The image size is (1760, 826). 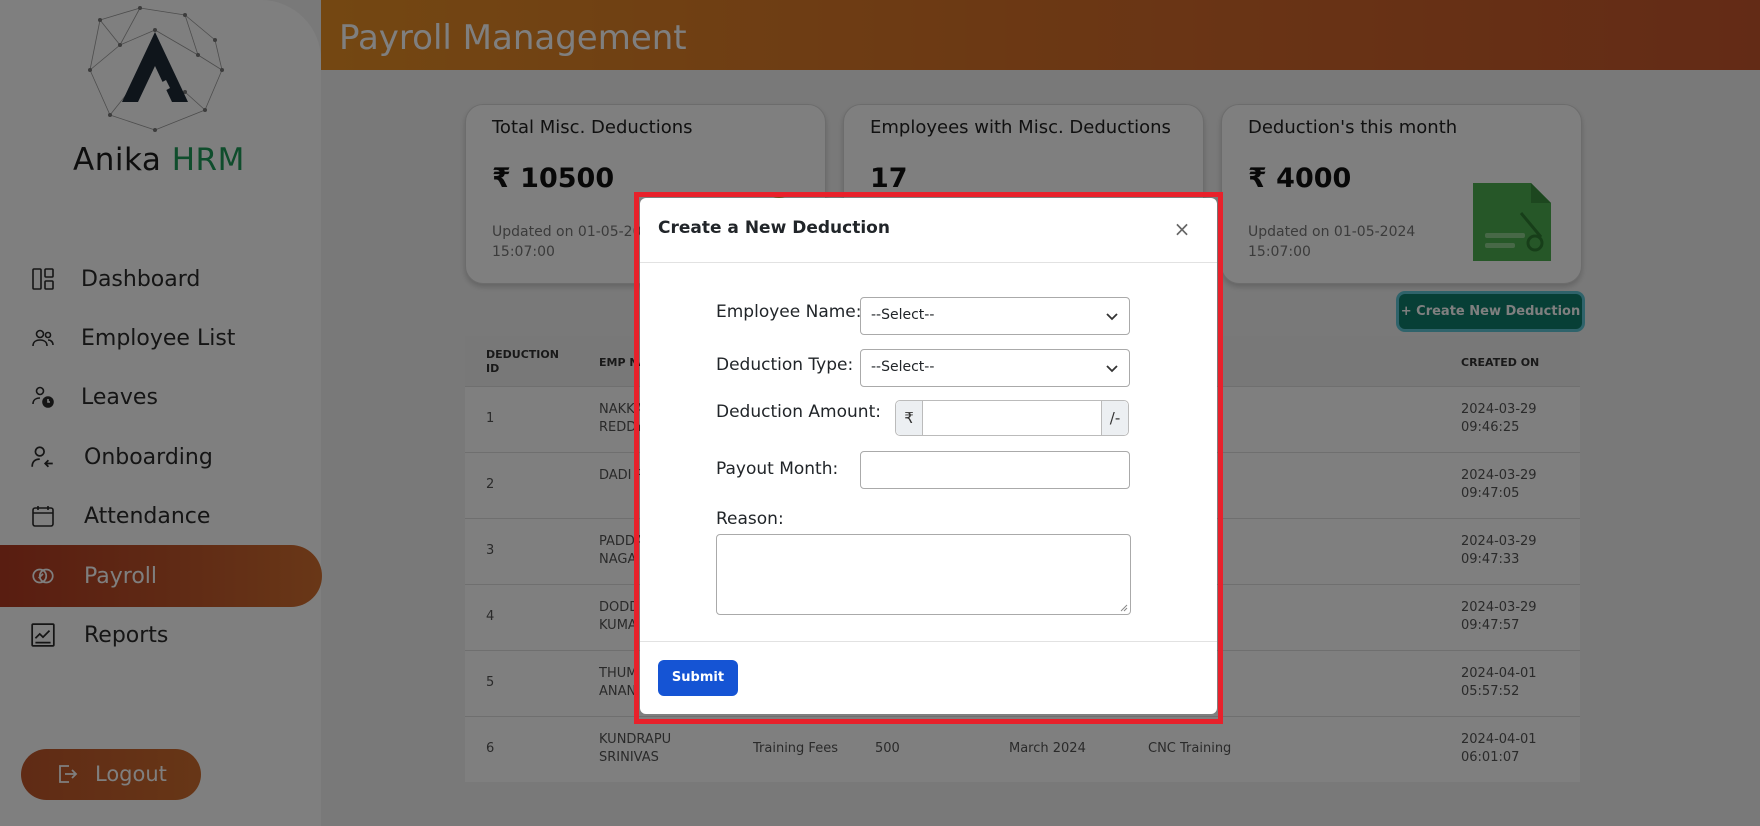 I want to click on resize-grip-icon, so click(x=1124, y=608).